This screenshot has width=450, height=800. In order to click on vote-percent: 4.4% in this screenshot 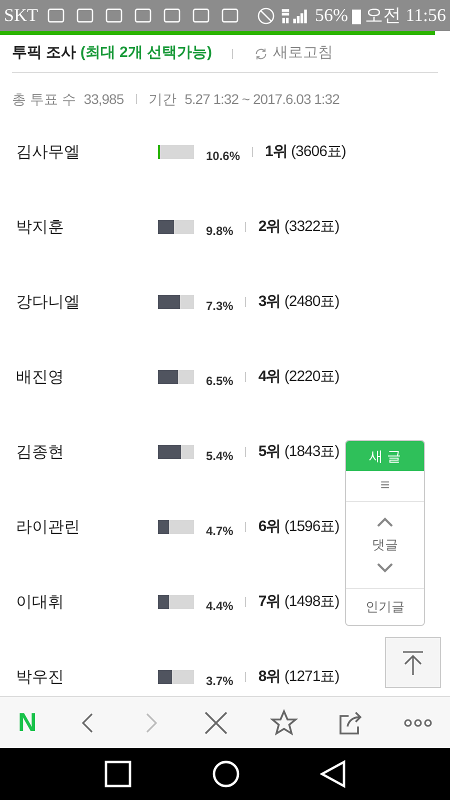, I will do `click(220, 606)`.